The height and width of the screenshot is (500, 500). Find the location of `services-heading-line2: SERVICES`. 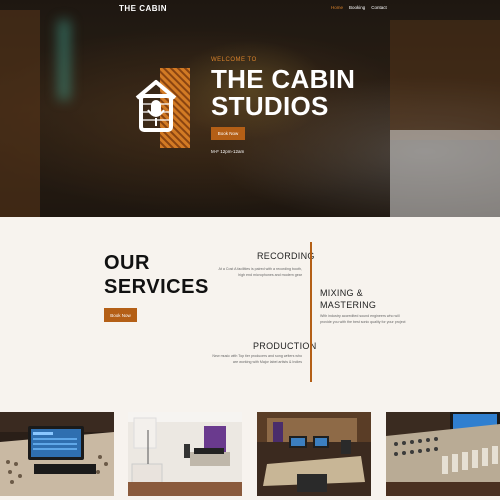

services-heading-line2: SERVICES is located at coordinates (156, 287).